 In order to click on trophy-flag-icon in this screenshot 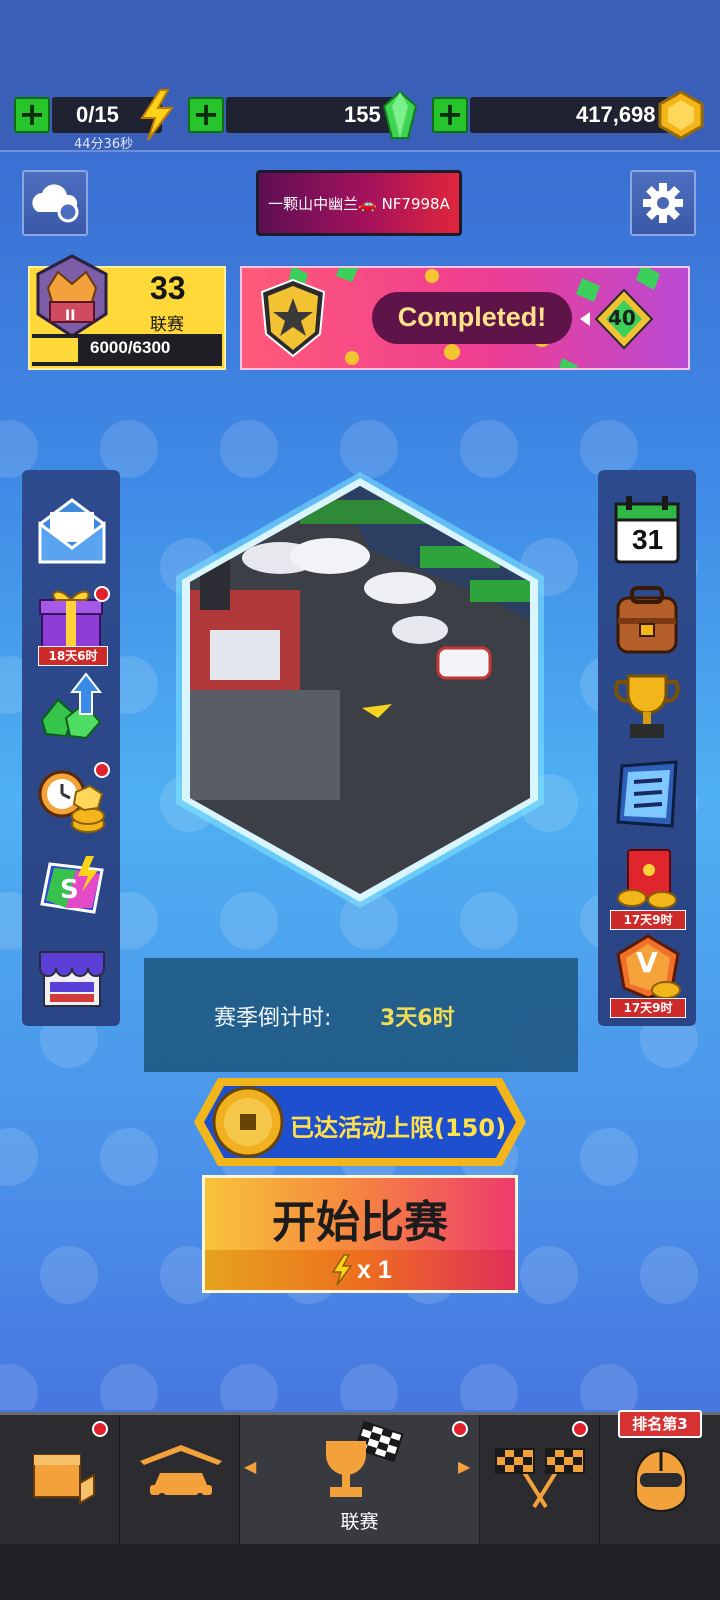, I will do `click(365, 1459)`.